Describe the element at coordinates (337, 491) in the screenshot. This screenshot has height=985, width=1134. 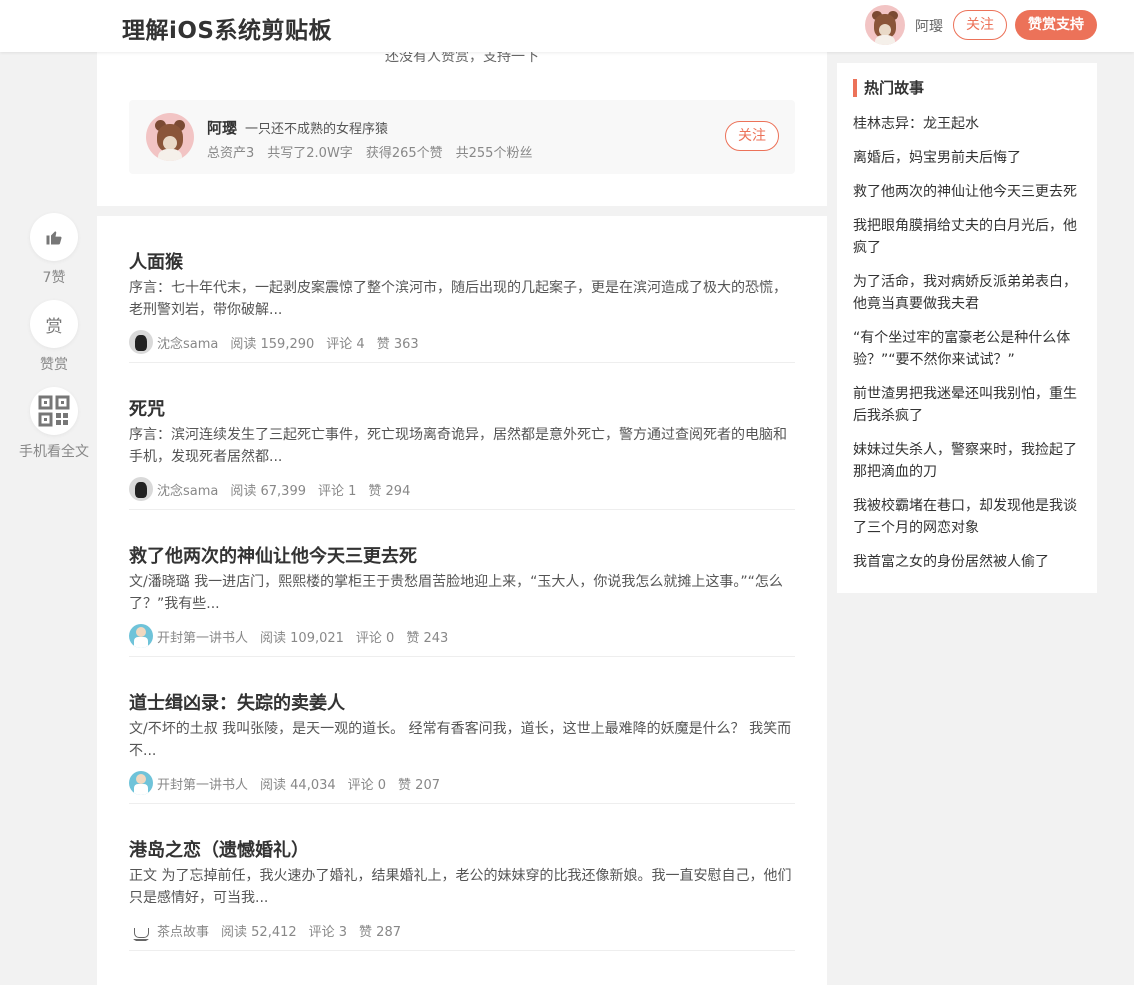
I see `article-comments: 评论 1` at that location.